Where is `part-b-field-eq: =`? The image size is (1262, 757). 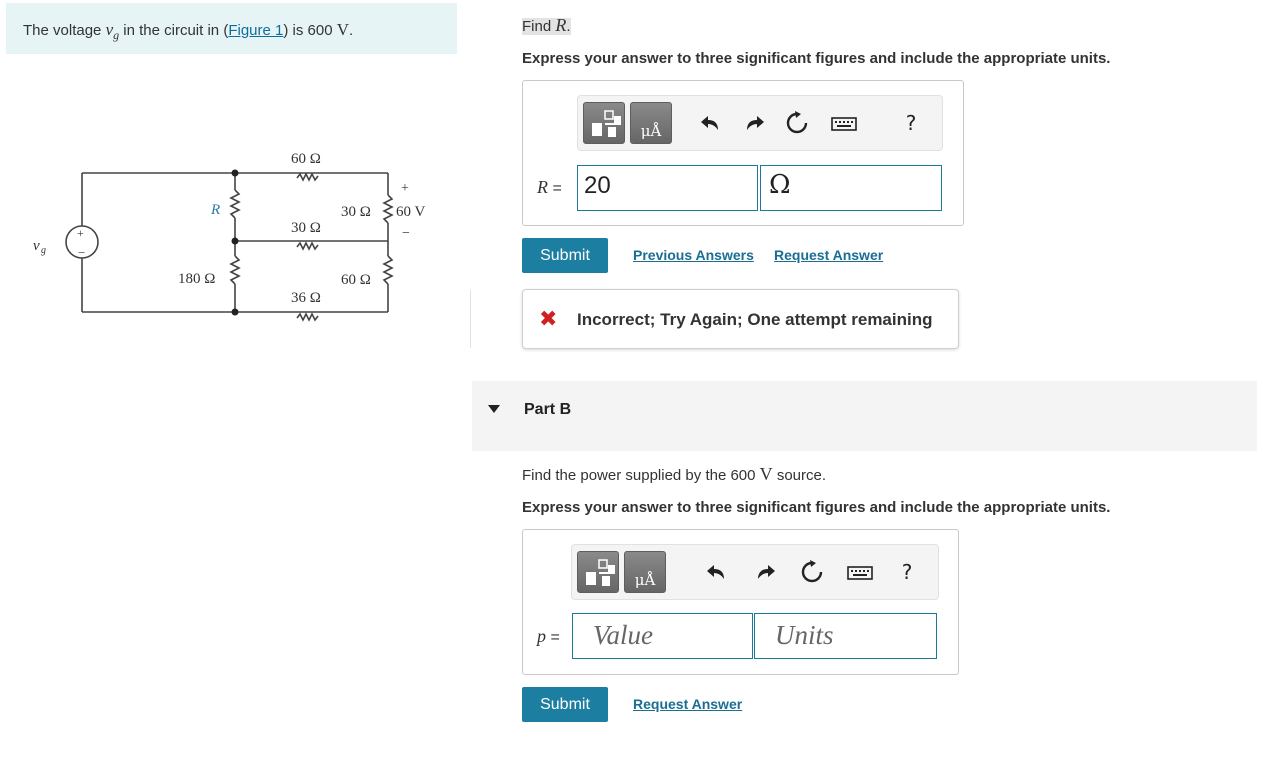 part-b-field-eq: = is located at coordinates (553, 637).